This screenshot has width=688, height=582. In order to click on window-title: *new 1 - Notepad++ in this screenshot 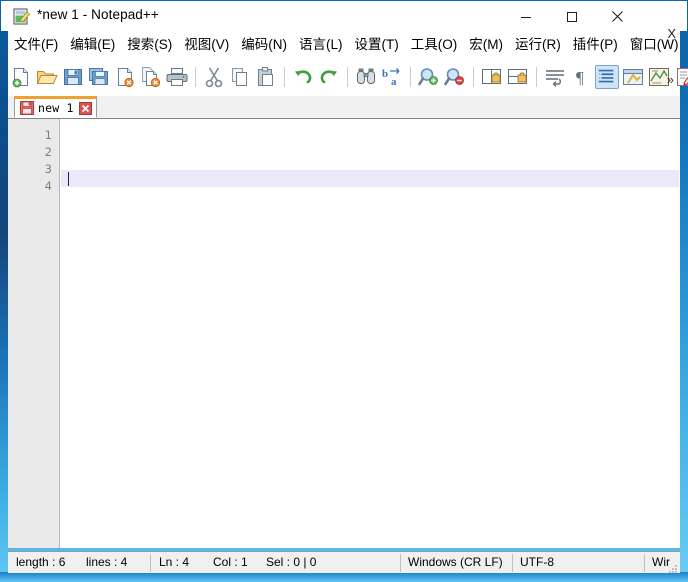, I will do `click(98, 14)`.